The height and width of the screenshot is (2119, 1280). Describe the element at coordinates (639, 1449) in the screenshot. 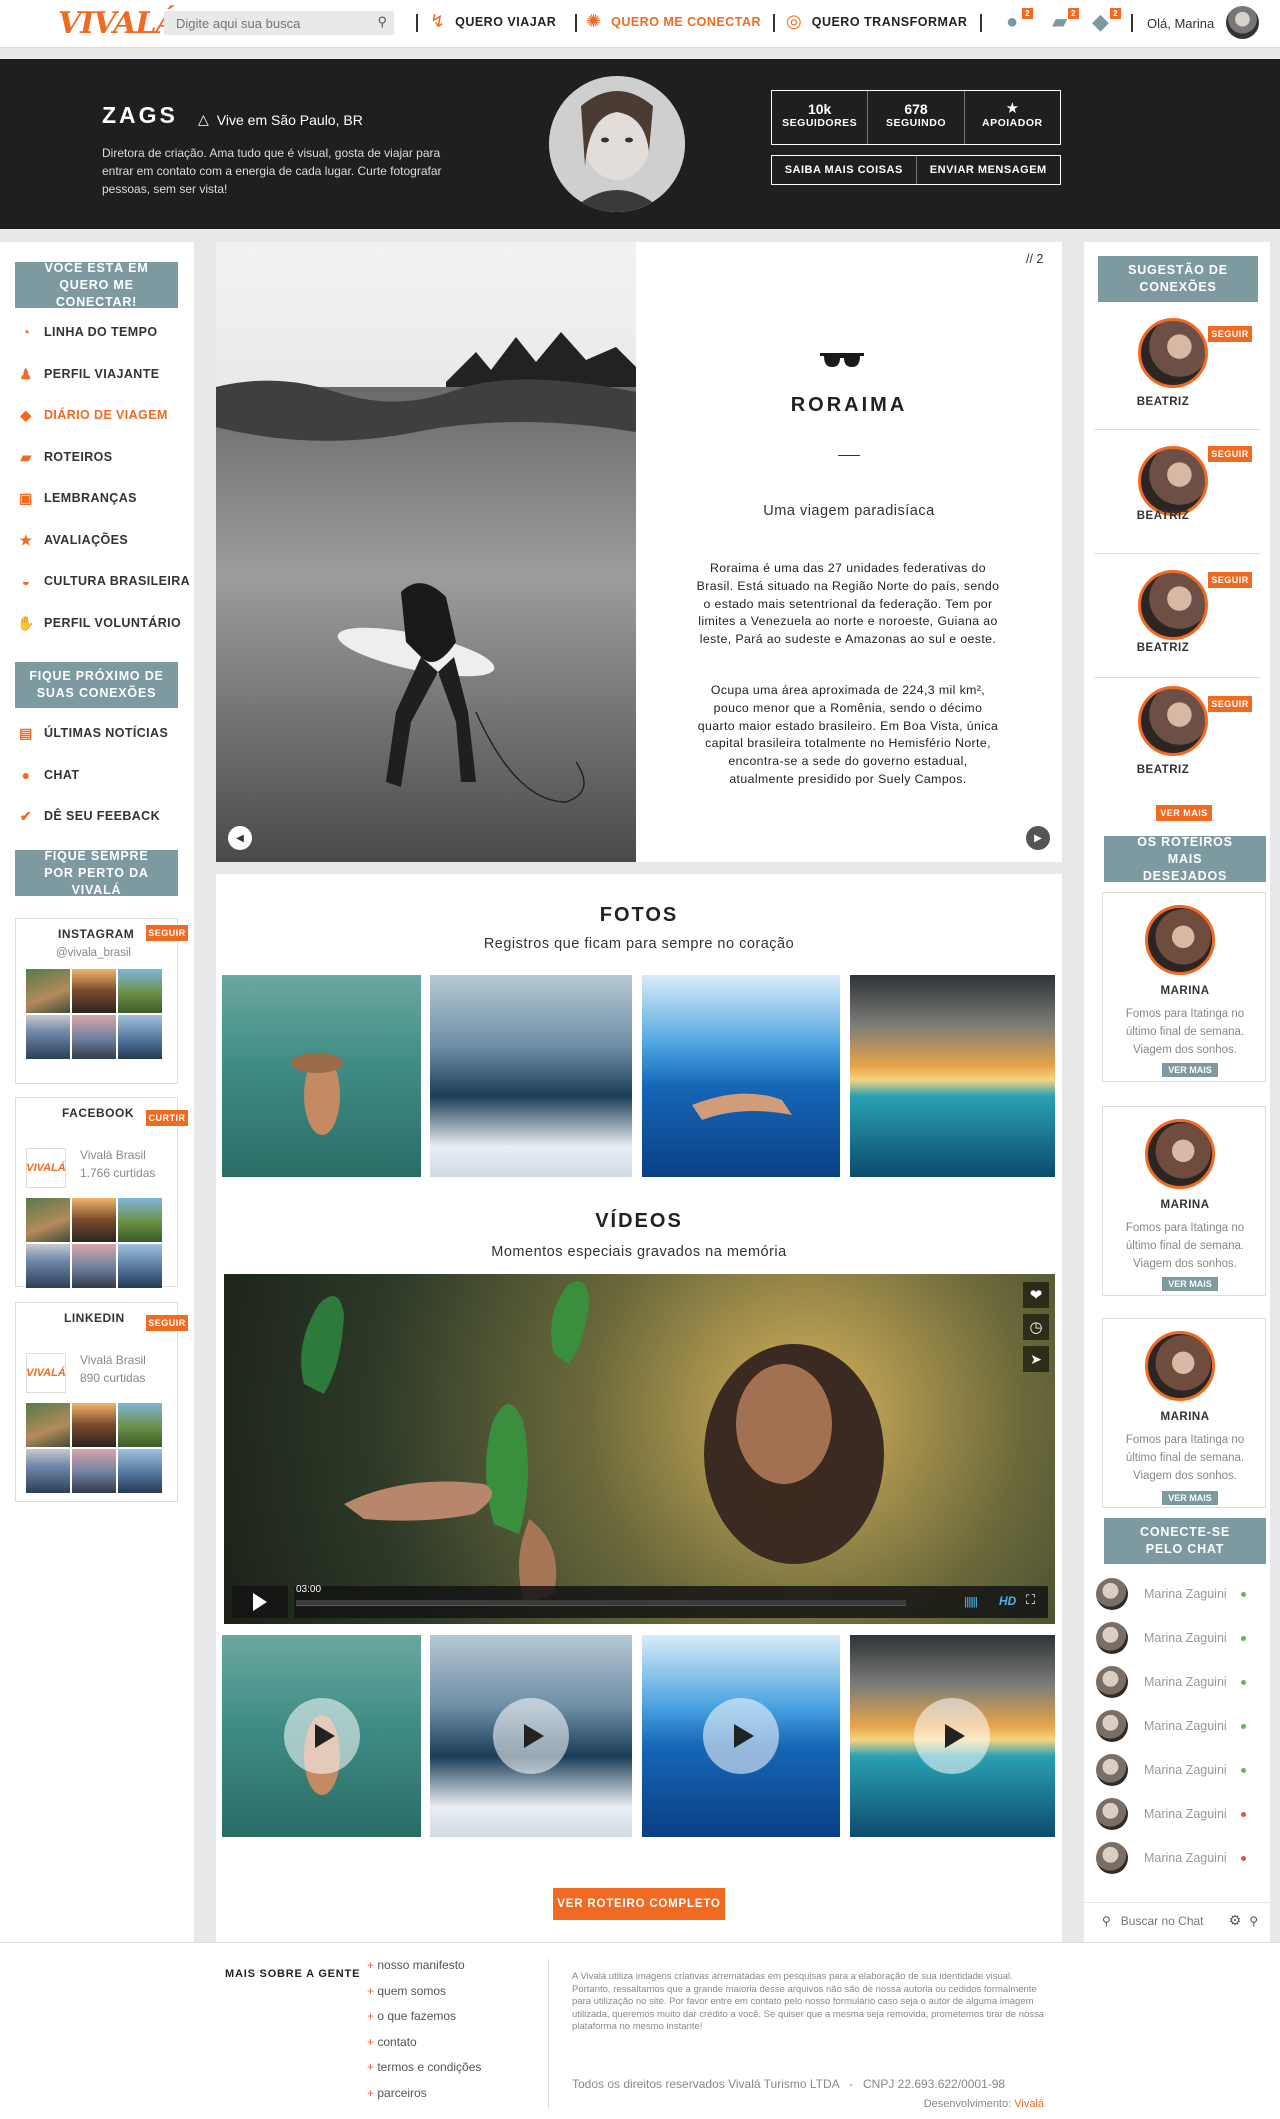

I see `video-player: ❤ ◷ ➤ 03:00 ||||||| HD ⛶` at that location.